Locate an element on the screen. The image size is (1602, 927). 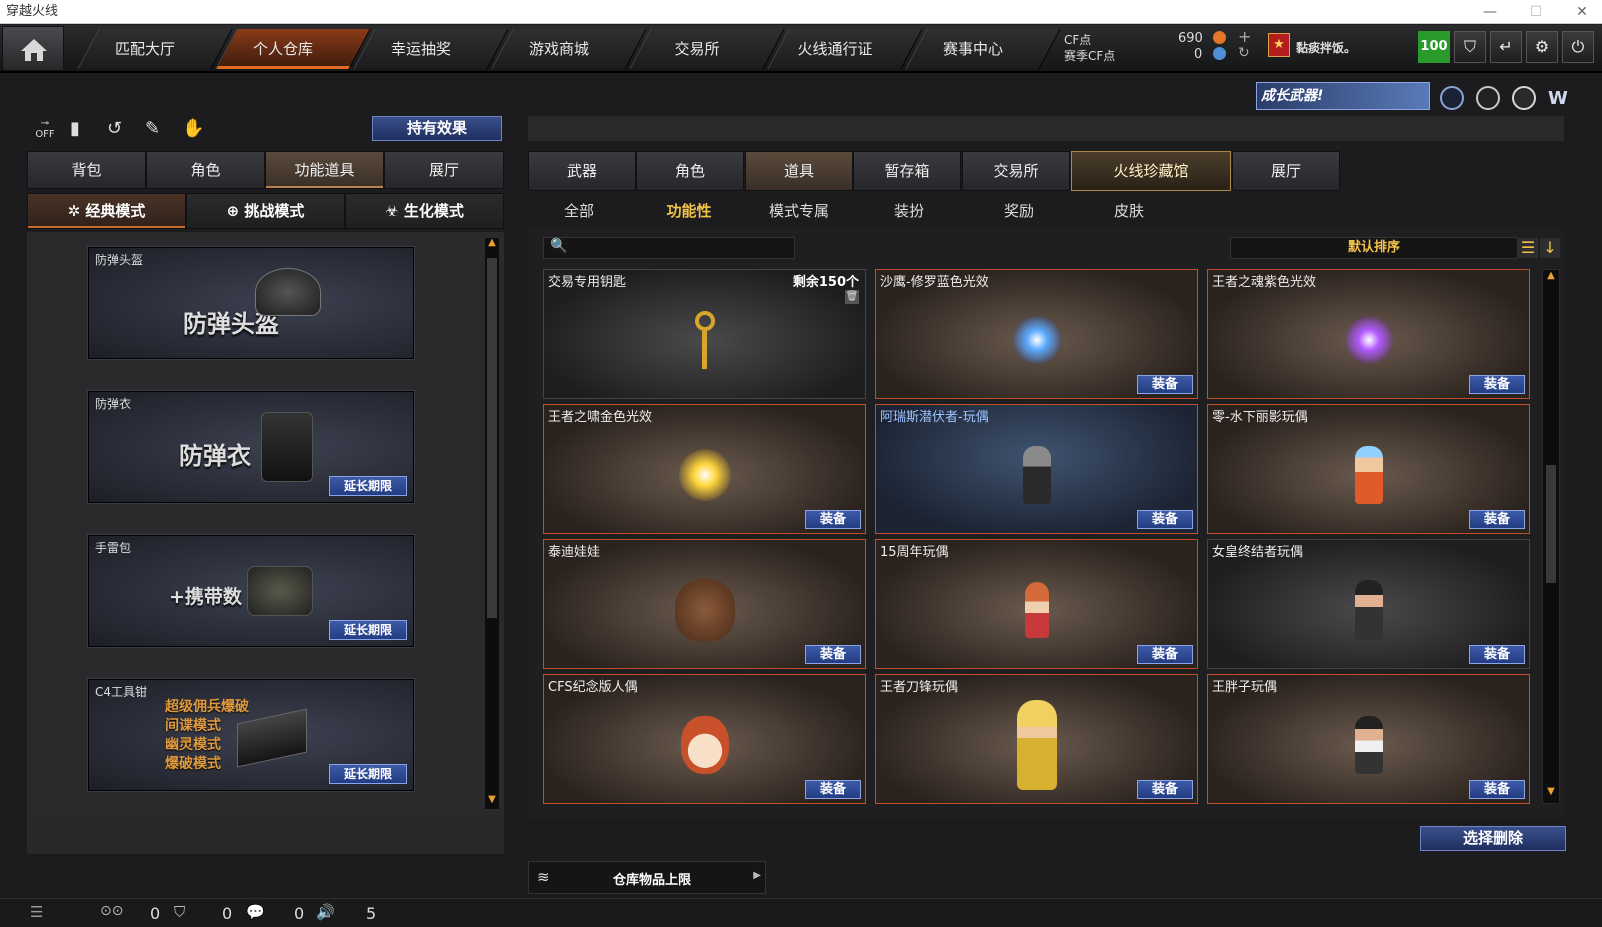
subtab-rewards: 奖励 is located at coordinates (1019, 211).